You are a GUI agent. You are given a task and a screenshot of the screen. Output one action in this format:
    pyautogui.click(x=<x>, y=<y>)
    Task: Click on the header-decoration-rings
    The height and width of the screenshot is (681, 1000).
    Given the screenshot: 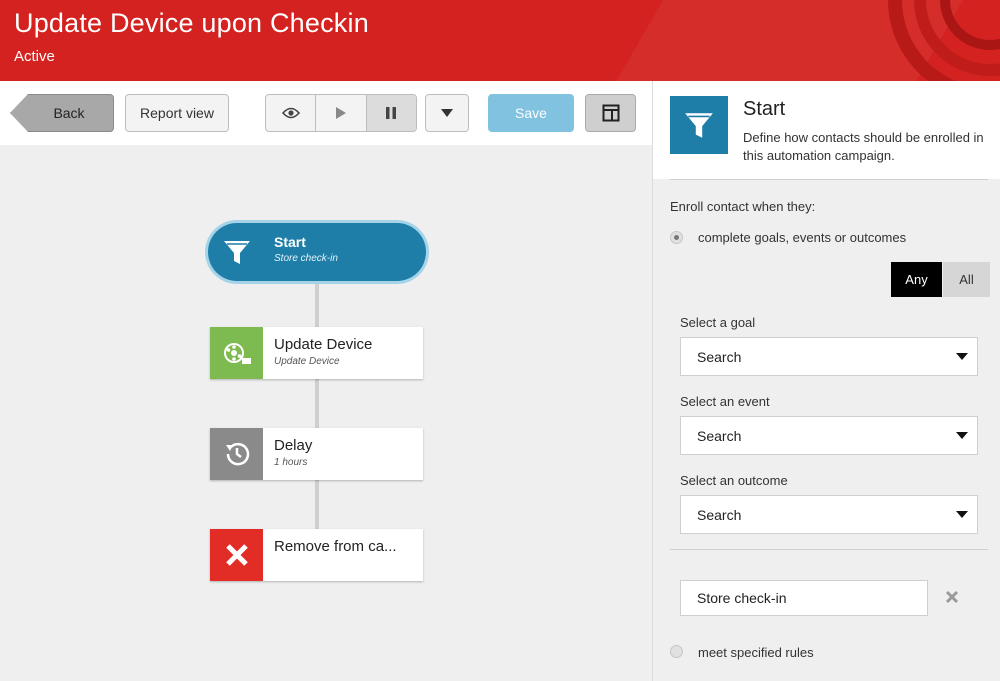 What is the action you would take?
    pyautogui.click(x=944, y=40)
    